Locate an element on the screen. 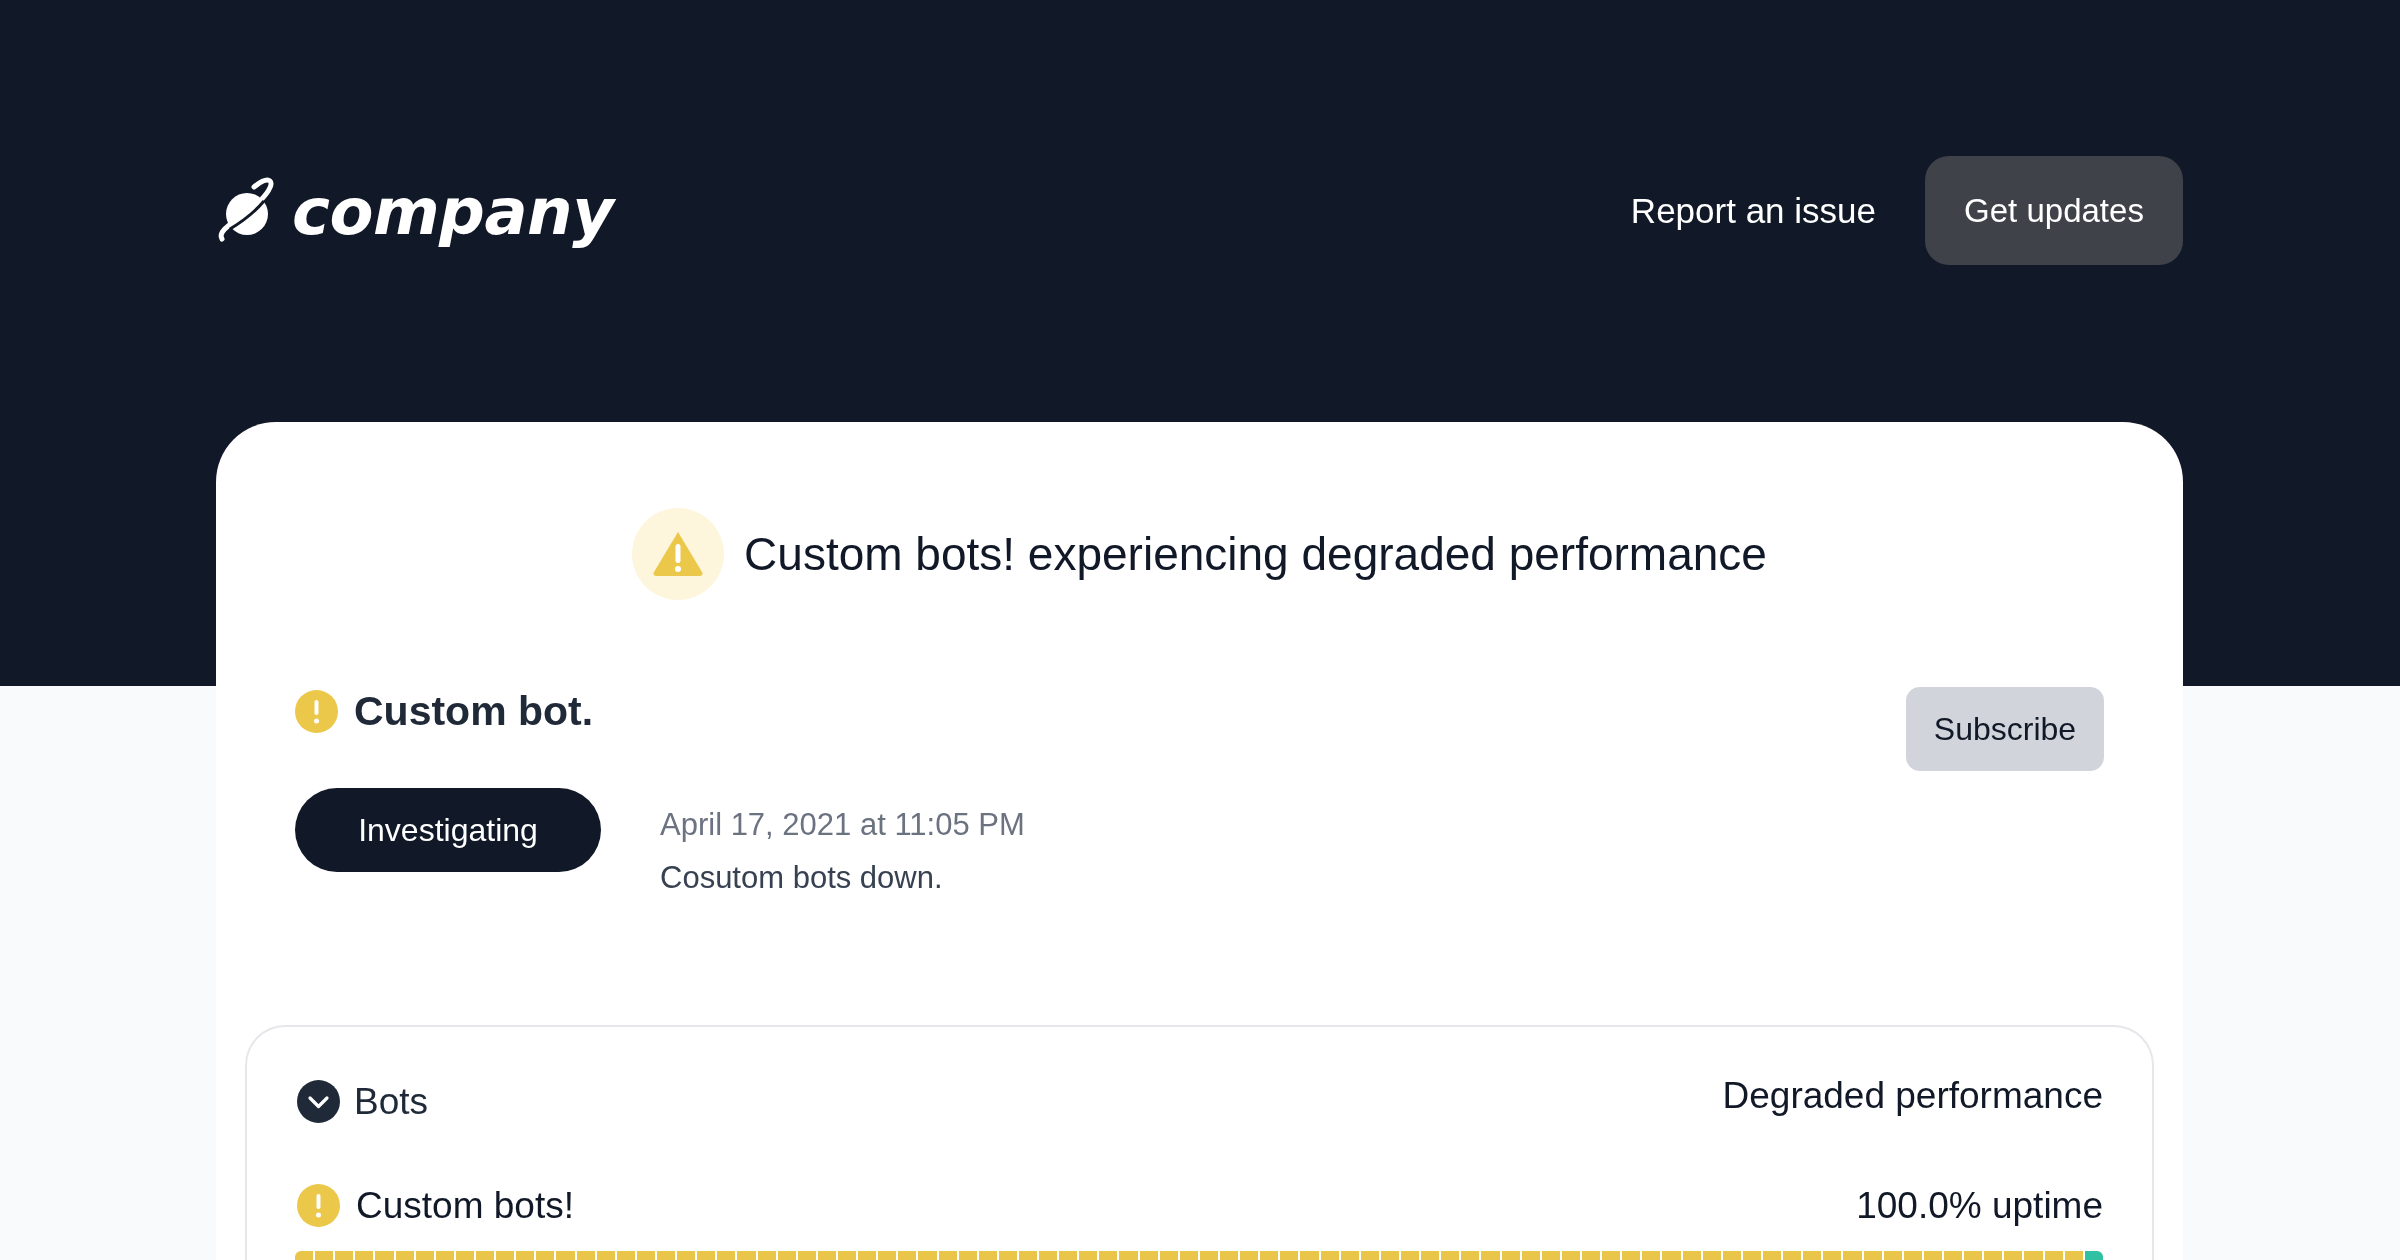  component-group-name: Bots is located at coordinates (391, 1101).